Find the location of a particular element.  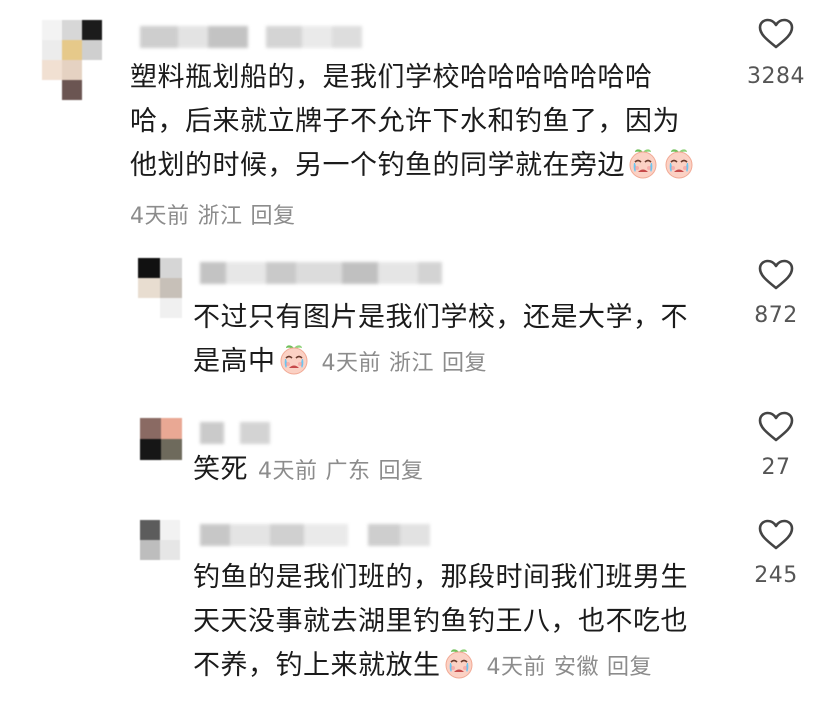

like-button: 27 is located at coordinates (776, 445).